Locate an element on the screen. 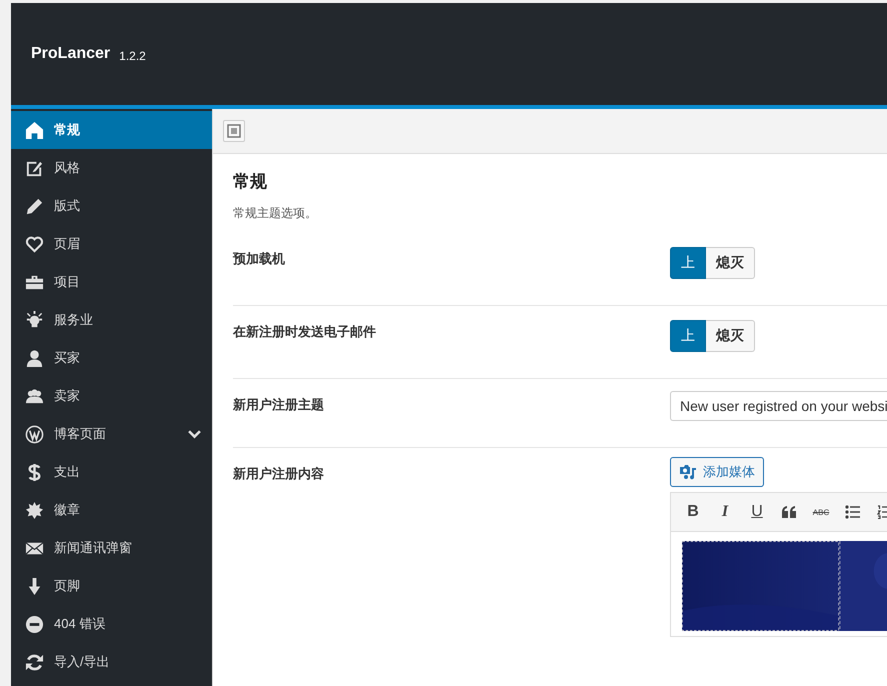 This screenshot has height=686, width=887. people-icon is located at coordinates (34, 396).